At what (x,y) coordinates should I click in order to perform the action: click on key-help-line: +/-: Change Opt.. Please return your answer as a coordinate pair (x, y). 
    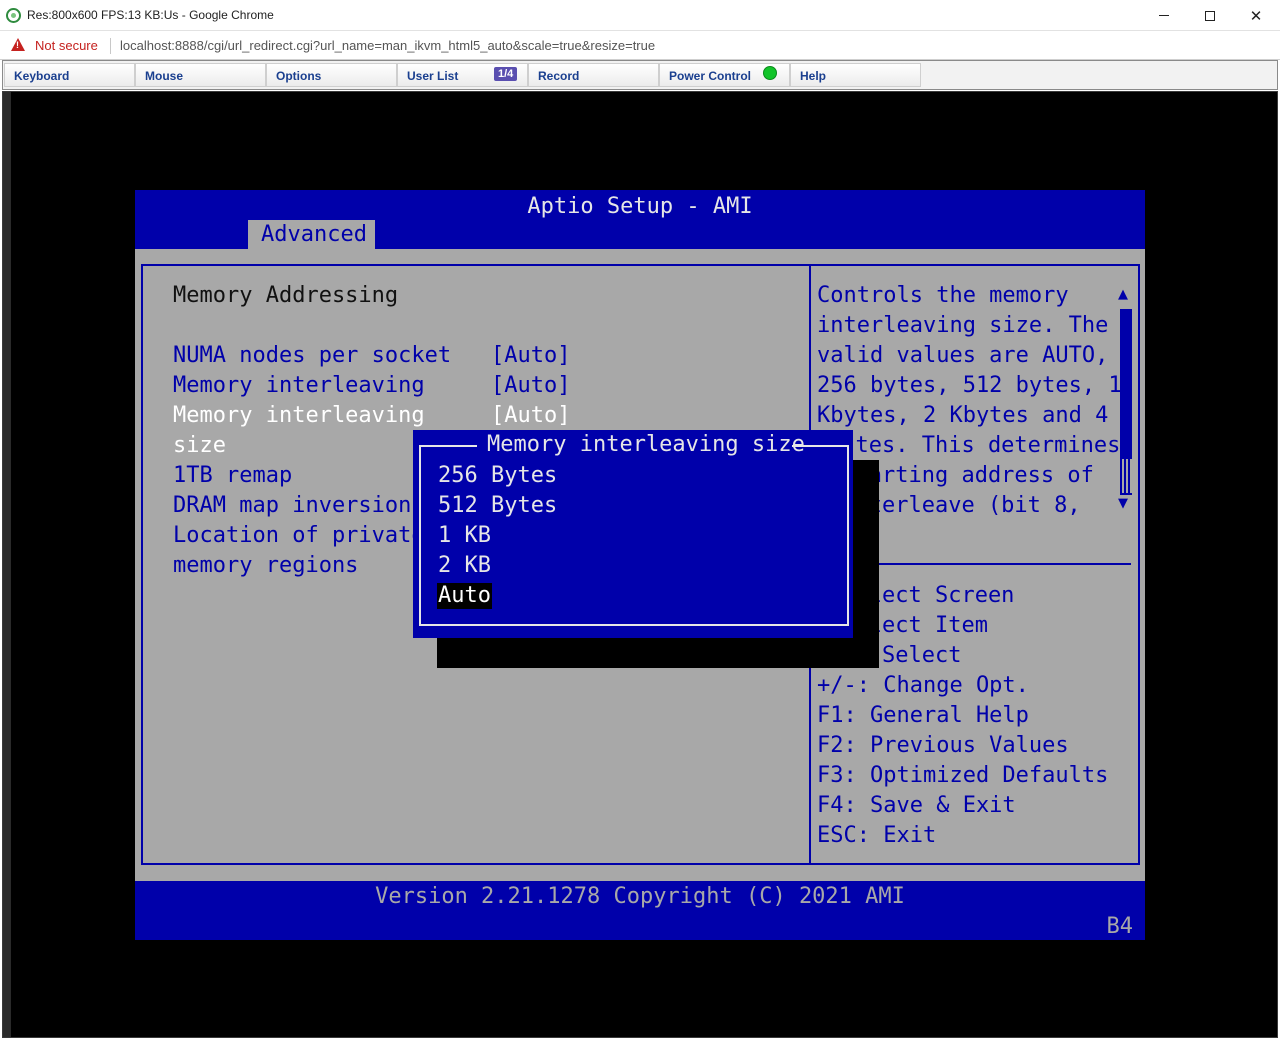
    Looking at the image, I should click on (923, 685).